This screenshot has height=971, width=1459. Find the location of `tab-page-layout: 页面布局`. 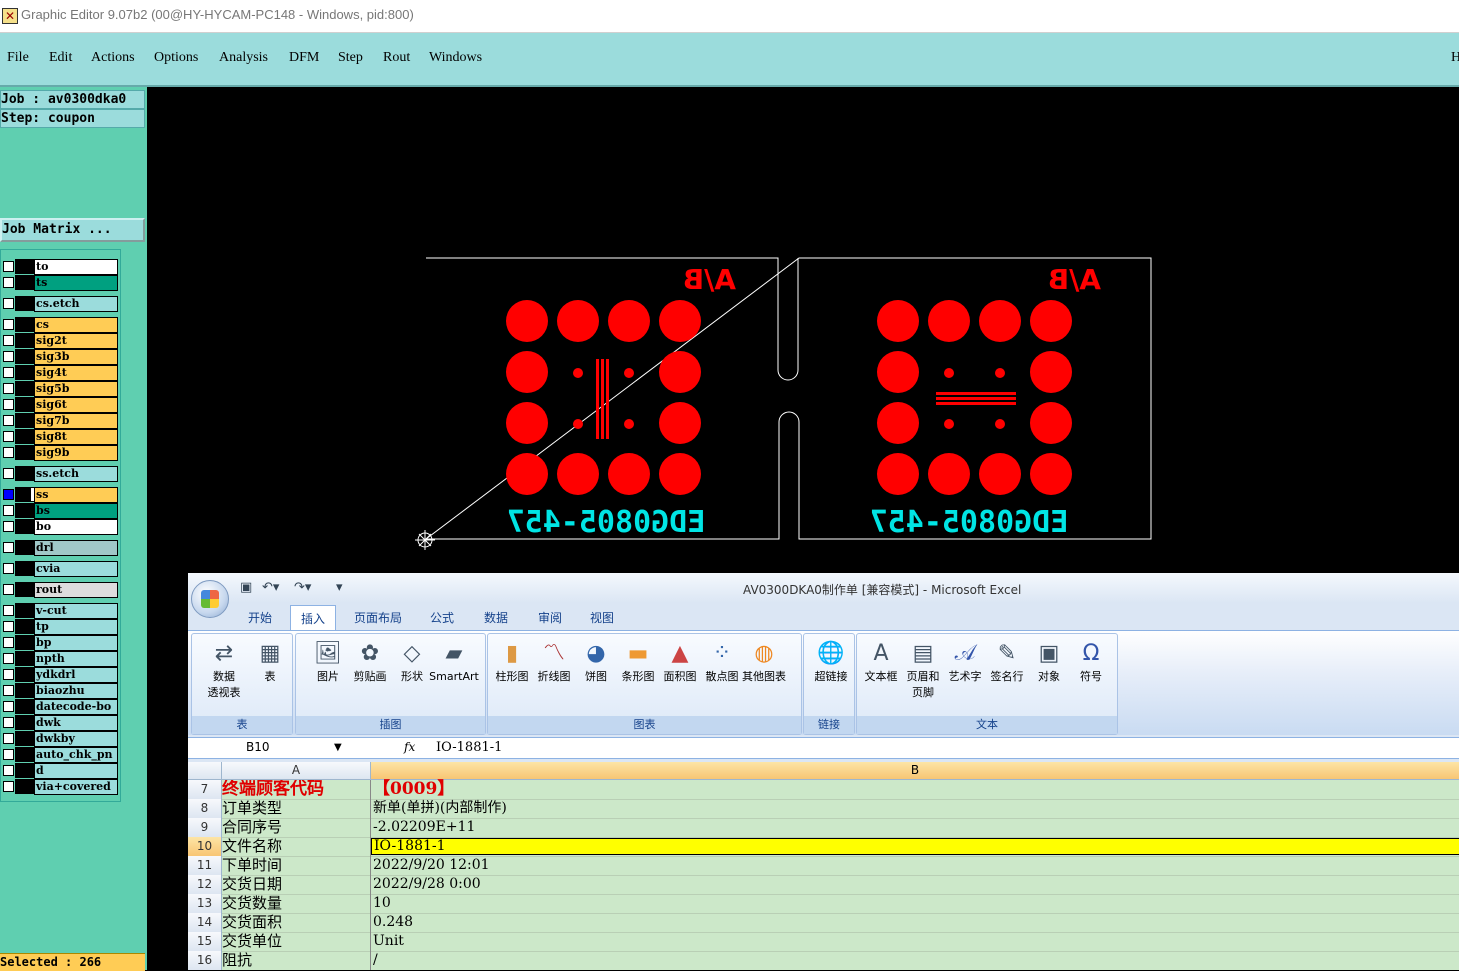

tab-page-layout: 页面布局 is located at coordinates (378, 617).